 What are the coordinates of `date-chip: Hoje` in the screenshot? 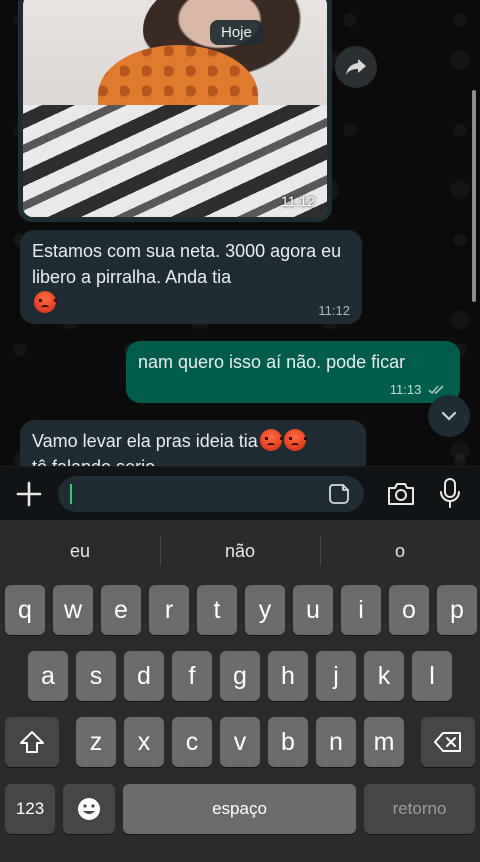 It's located at (236, 32).